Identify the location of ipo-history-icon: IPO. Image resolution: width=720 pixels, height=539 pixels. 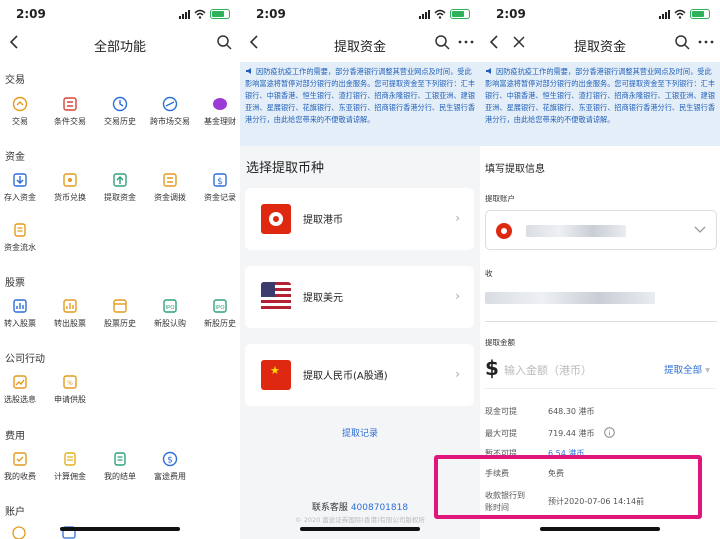
(220, 306).